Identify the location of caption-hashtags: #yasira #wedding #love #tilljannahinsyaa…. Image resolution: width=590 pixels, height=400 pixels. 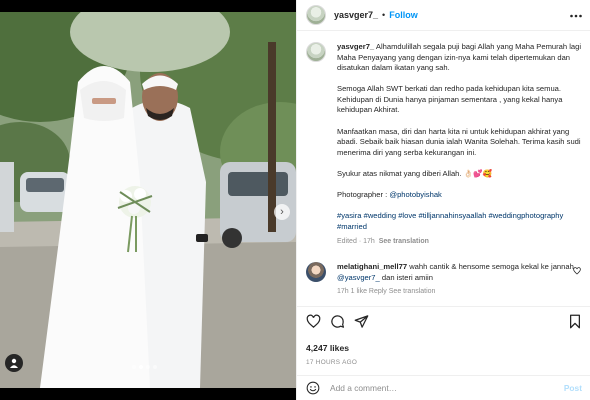
(459, 221).